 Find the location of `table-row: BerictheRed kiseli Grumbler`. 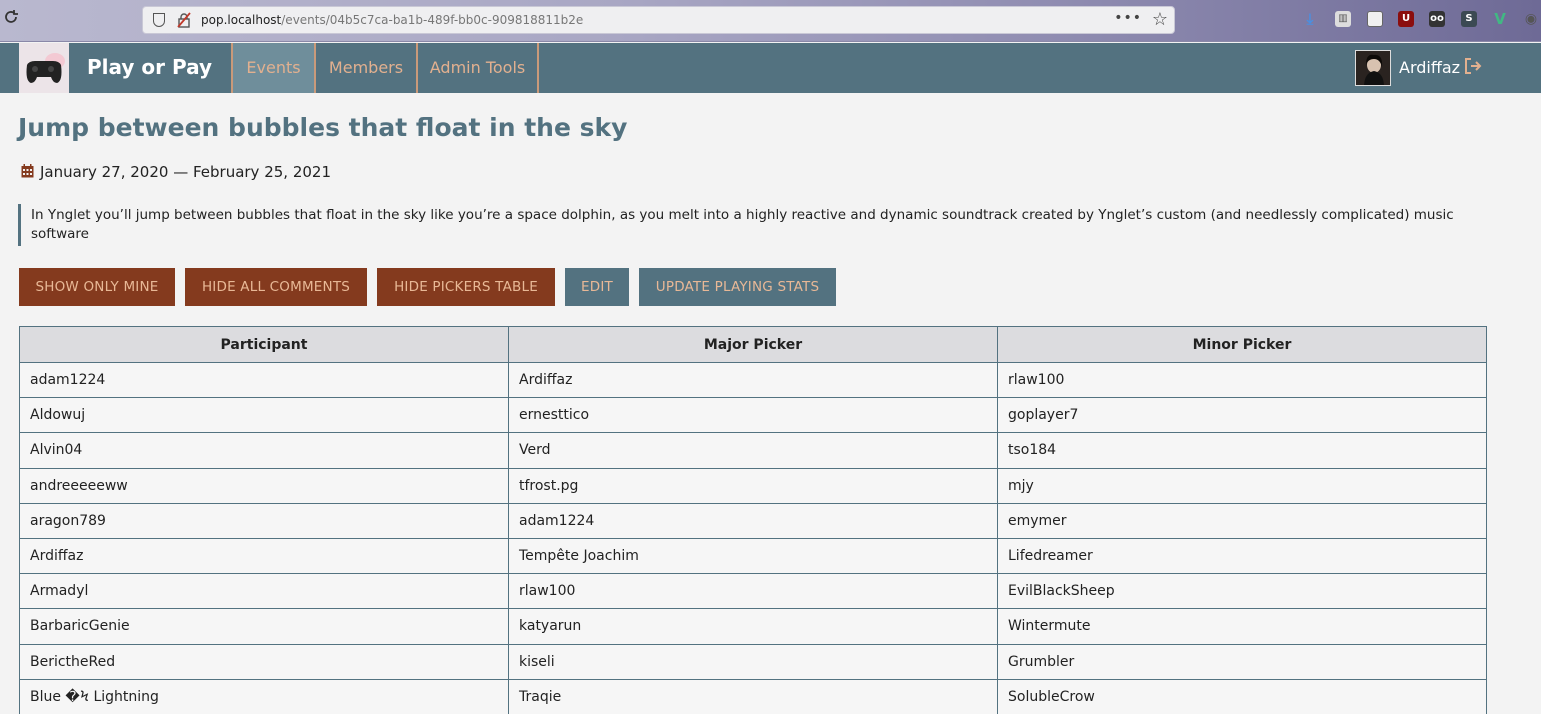

table-row: BerictheRed kiseli Grumbler is located at coordinates (753, 661).